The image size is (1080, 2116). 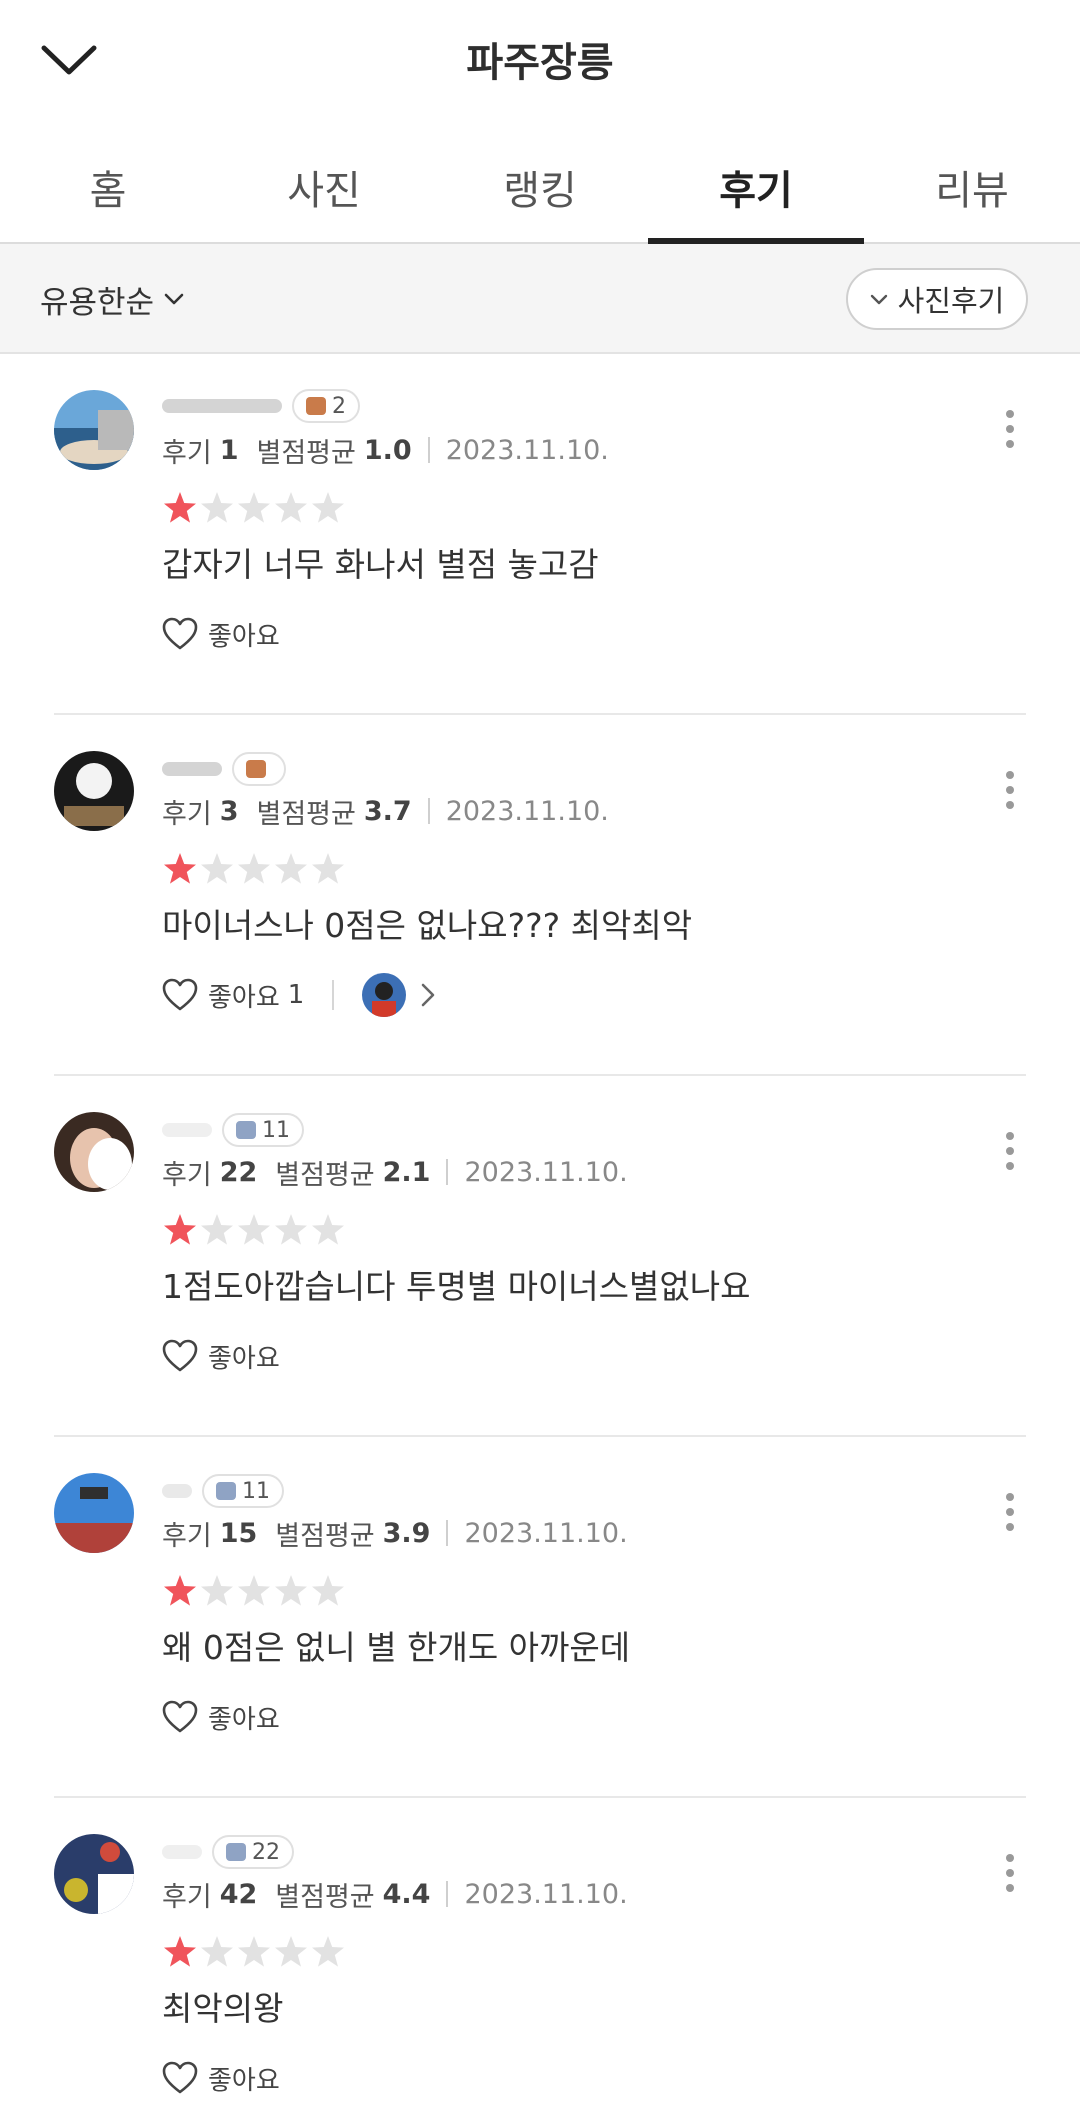 What do you see at coordinates (406, 1172) in the screenshot?
I see `avg-rating: 2.1` at bounding box center [406, 1172].